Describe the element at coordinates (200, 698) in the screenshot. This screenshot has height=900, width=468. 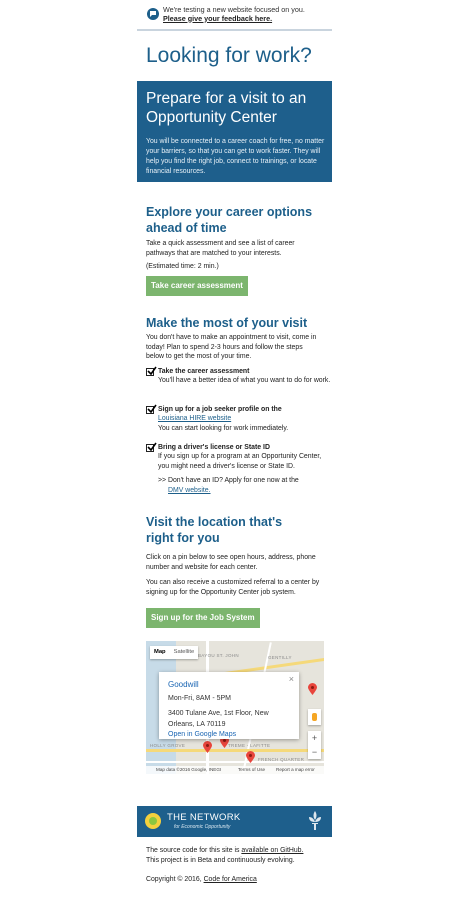
I see `location-hours: Mon-Fri, 8AM - 5PM` at that location.